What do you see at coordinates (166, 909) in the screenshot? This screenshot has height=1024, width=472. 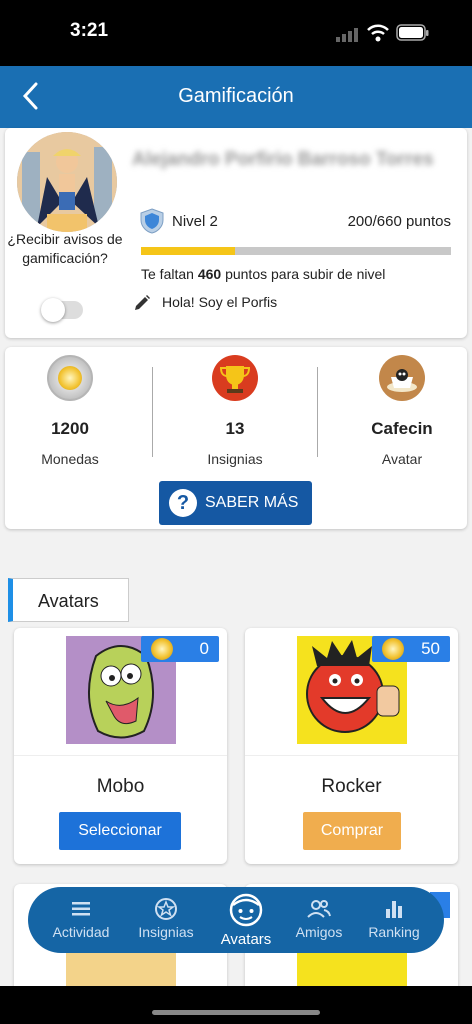 I see `star-badge-icon` at bounding box center [166, 909].